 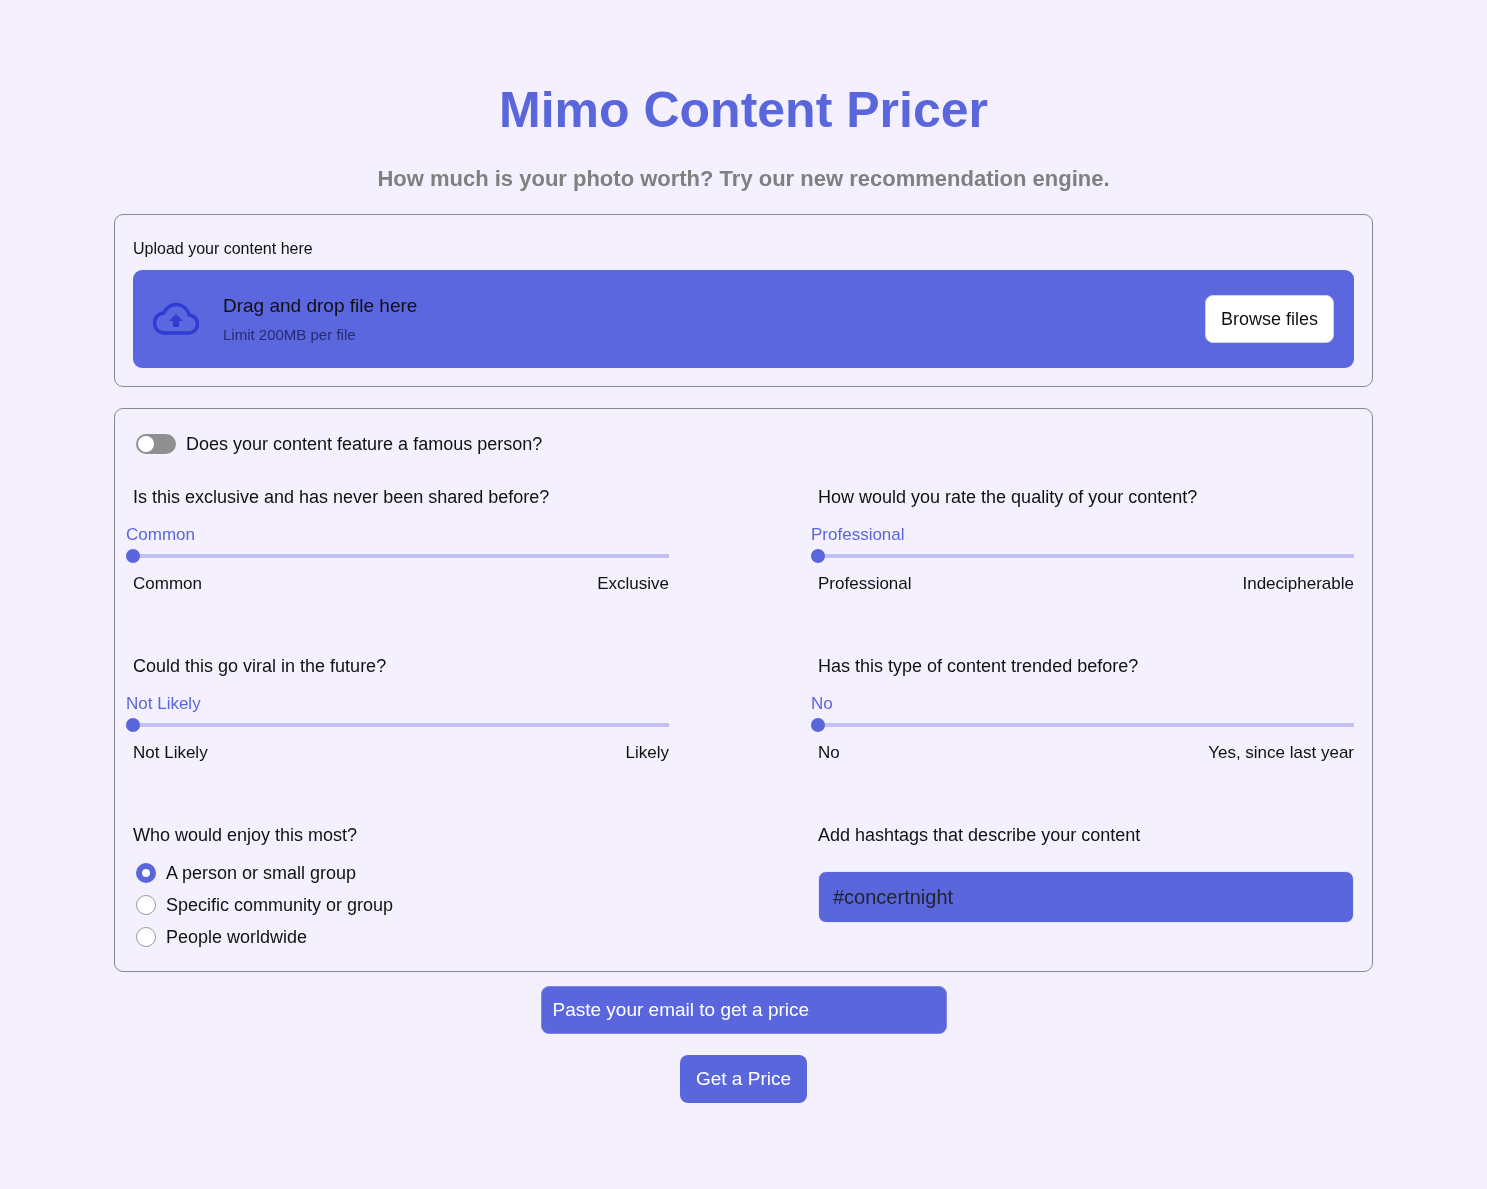 I want to click on email-input: Paste your email to get a price, so click(x=743, y=1010).